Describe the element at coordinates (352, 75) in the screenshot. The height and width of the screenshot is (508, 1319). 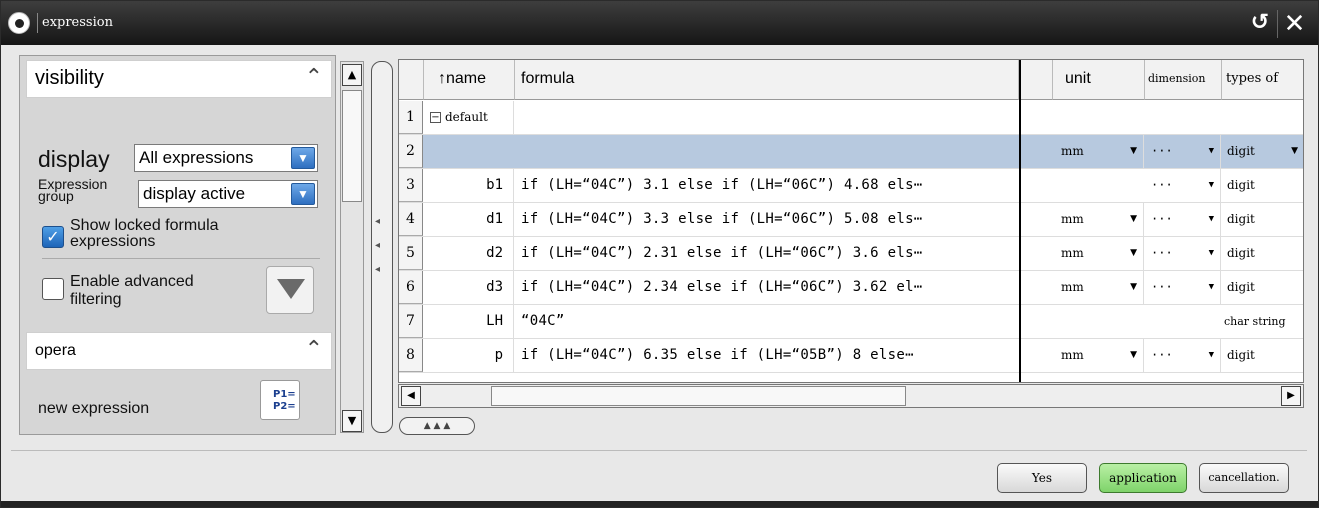
I see `scroll-up-icon: ▲` at that location.